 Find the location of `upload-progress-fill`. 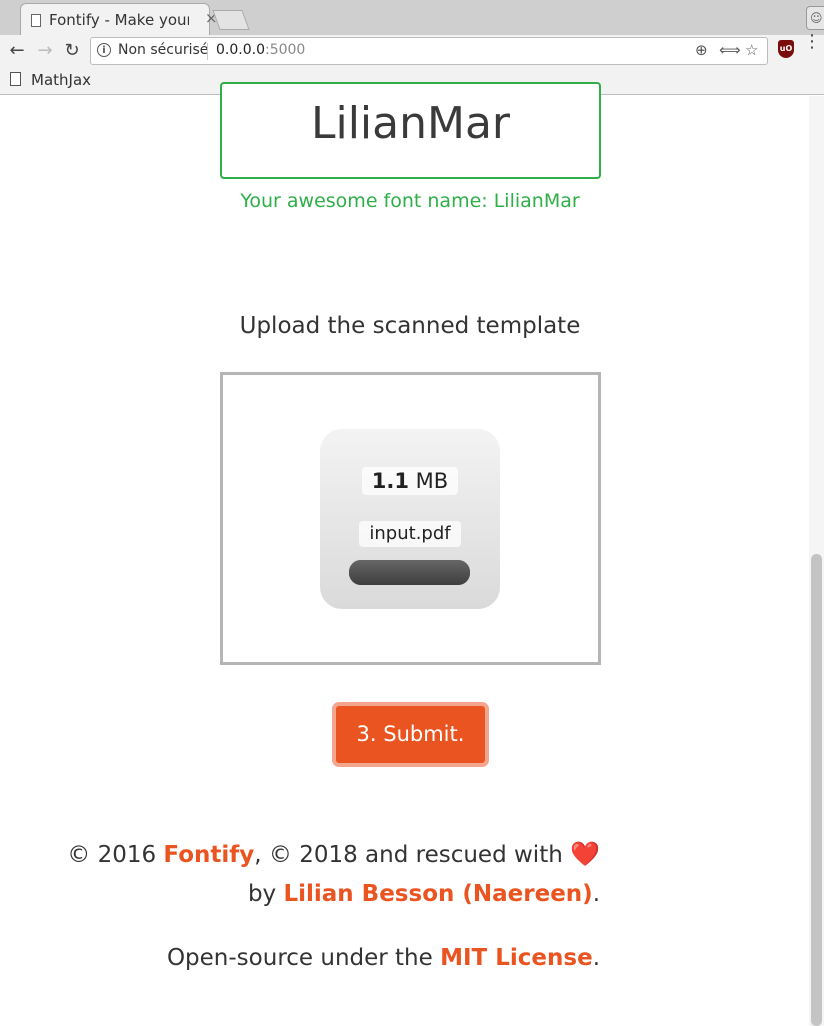

upload-progress-fill is located at coordinates (409, 572).